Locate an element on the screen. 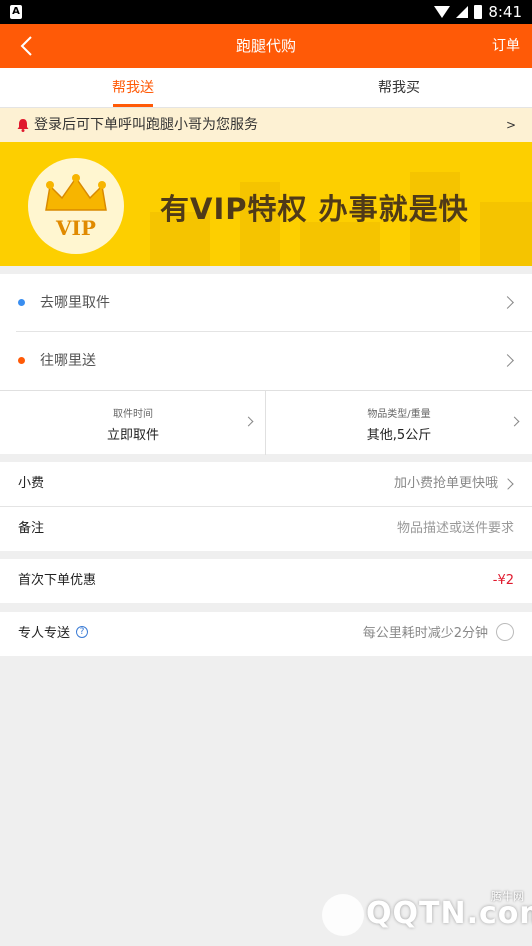 The image size is (532, 946). help-icon: ? is located at coordinates (82, 632).